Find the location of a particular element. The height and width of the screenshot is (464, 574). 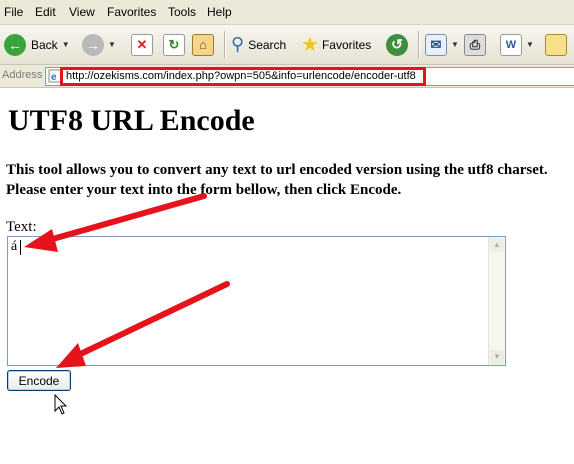

mail-icon: ✉ is located at coordinates (436, 44).